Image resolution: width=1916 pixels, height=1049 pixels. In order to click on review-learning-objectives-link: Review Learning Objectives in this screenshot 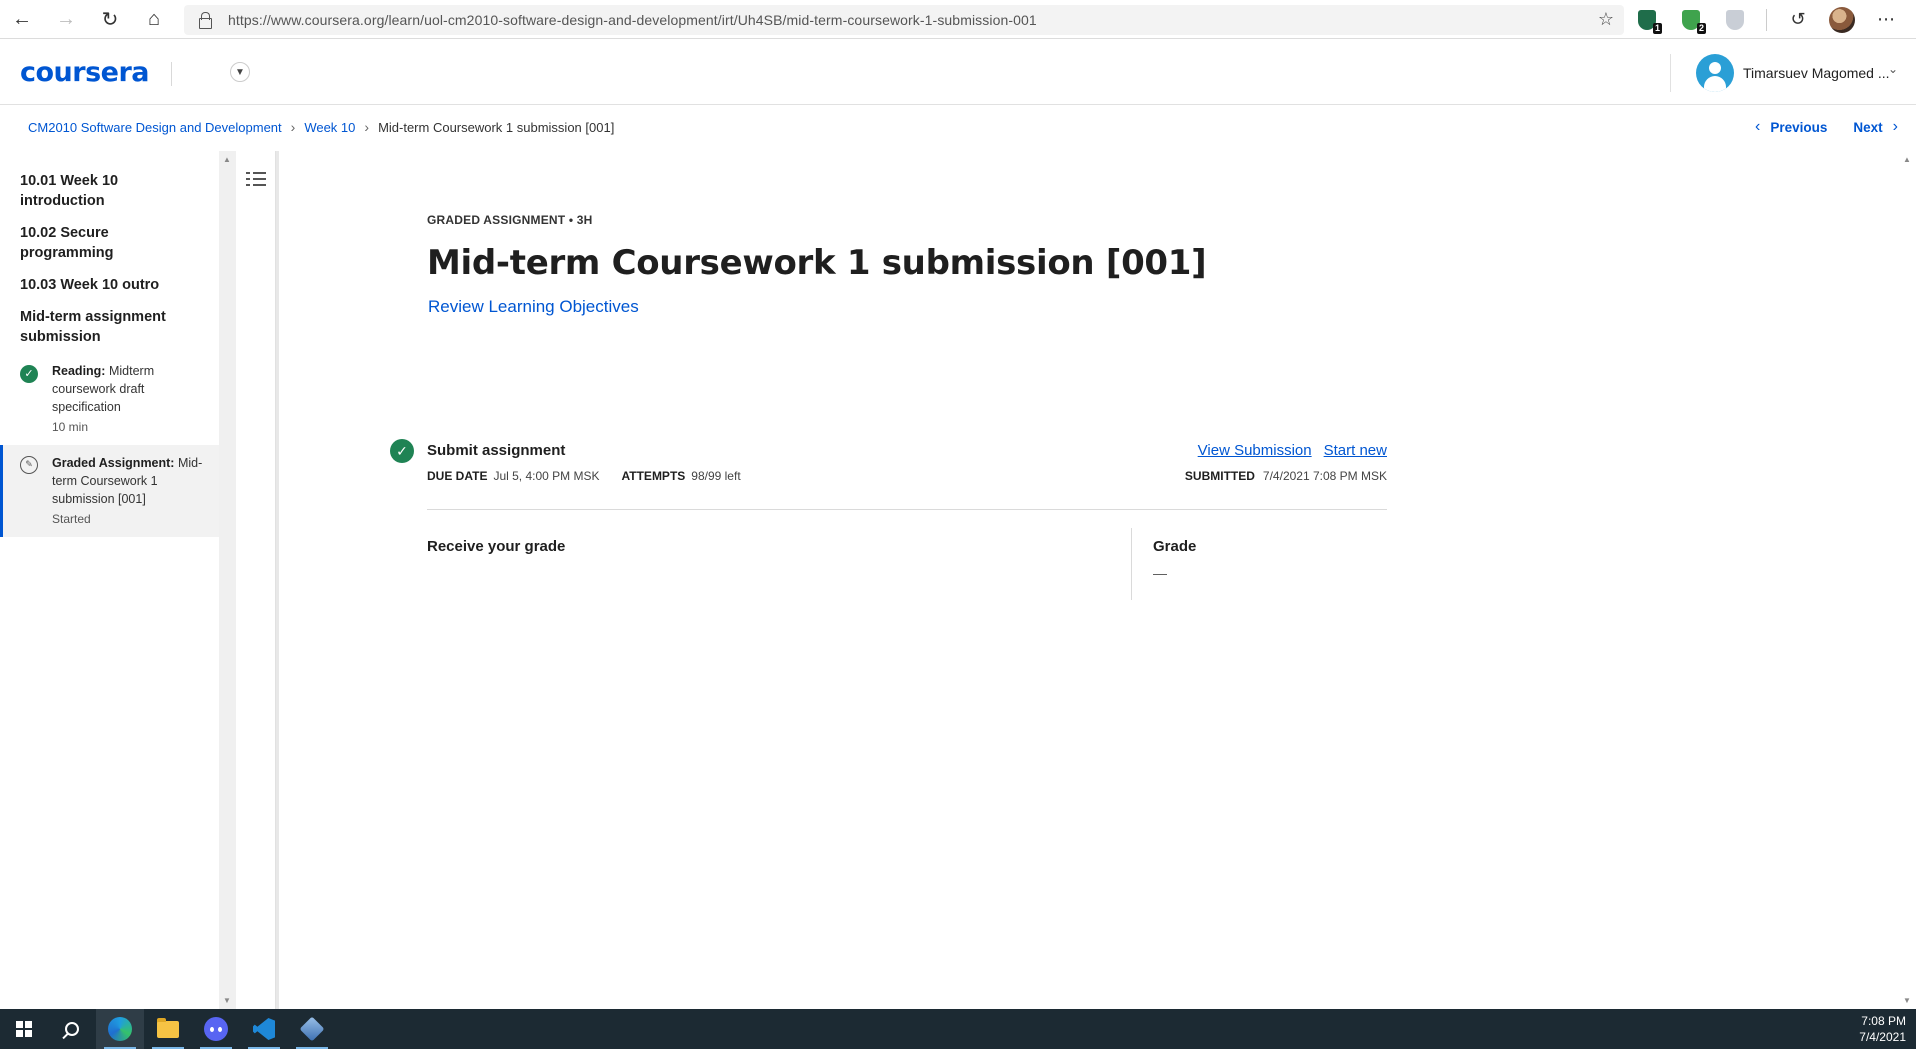, I will do `click(533, 307)`.